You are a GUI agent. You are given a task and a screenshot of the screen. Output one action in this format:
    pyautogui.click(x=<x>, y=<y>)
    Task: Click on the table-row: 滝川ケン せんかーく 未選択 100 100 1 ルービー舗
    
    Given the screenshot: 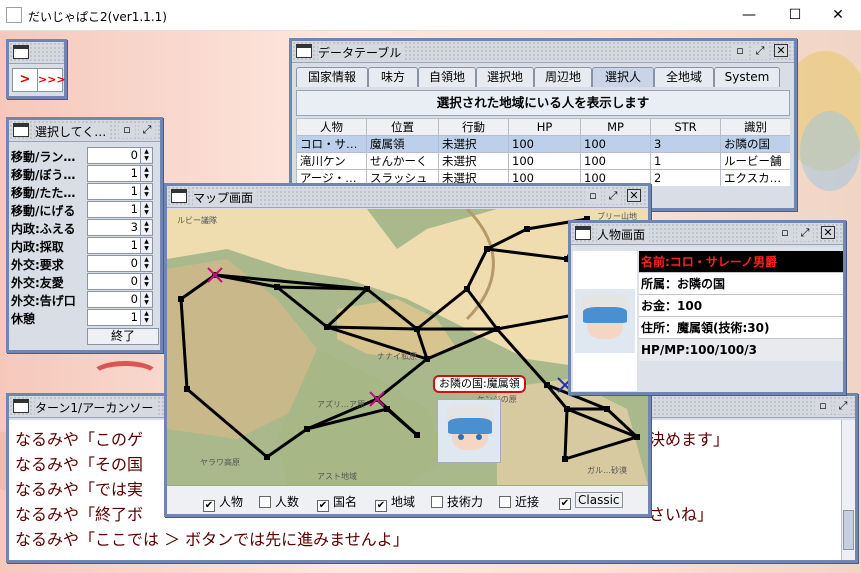 What is the action you would take?
    pyautogui.click(x=543, y=161)
    